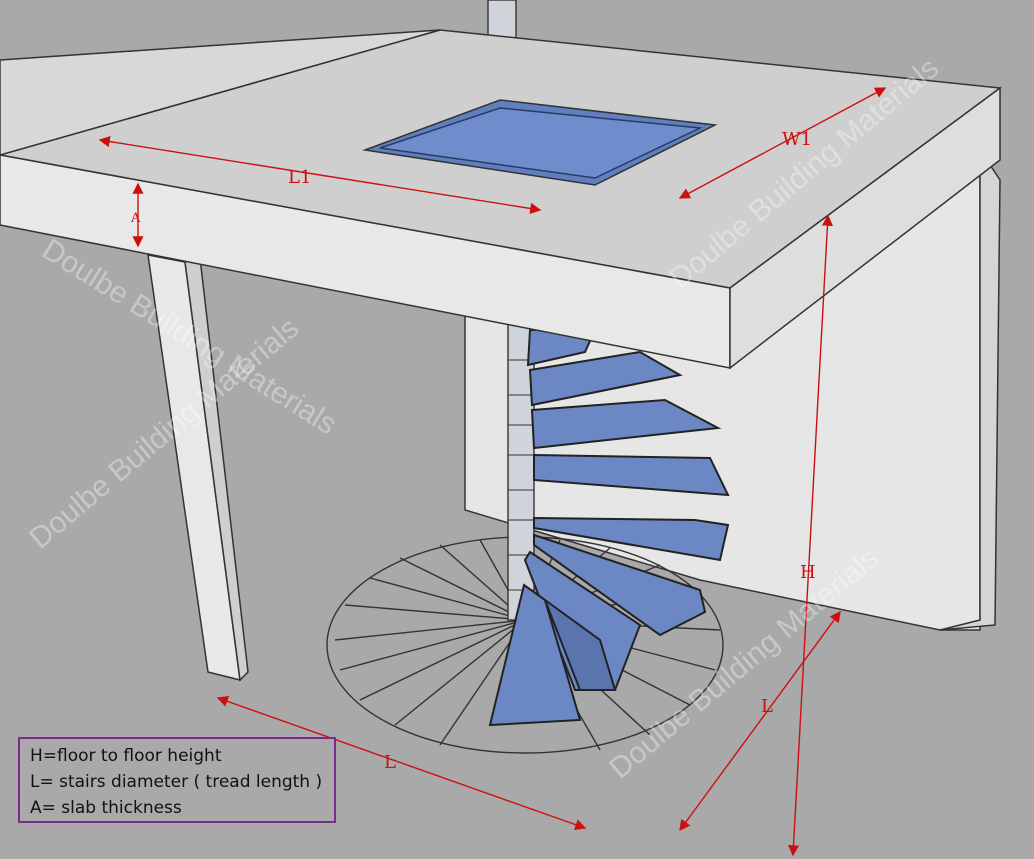 Image resolution: width=1034 pixels, height=859 pixels. I want to click on label-l-right: L, so click(767, 706).